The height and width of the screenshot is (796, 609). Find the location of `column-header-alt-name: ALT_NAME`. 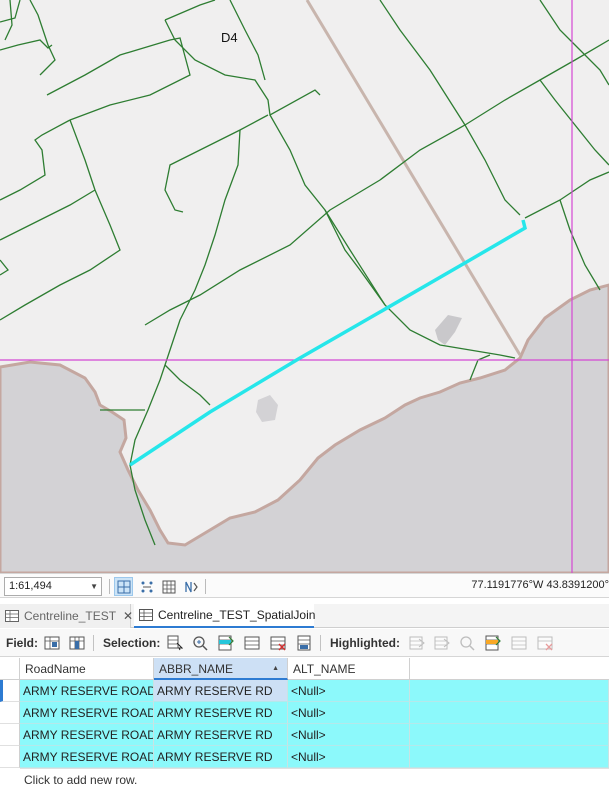

column-header-alt-name: ALT_NAME is located at coordinates (349, 669).